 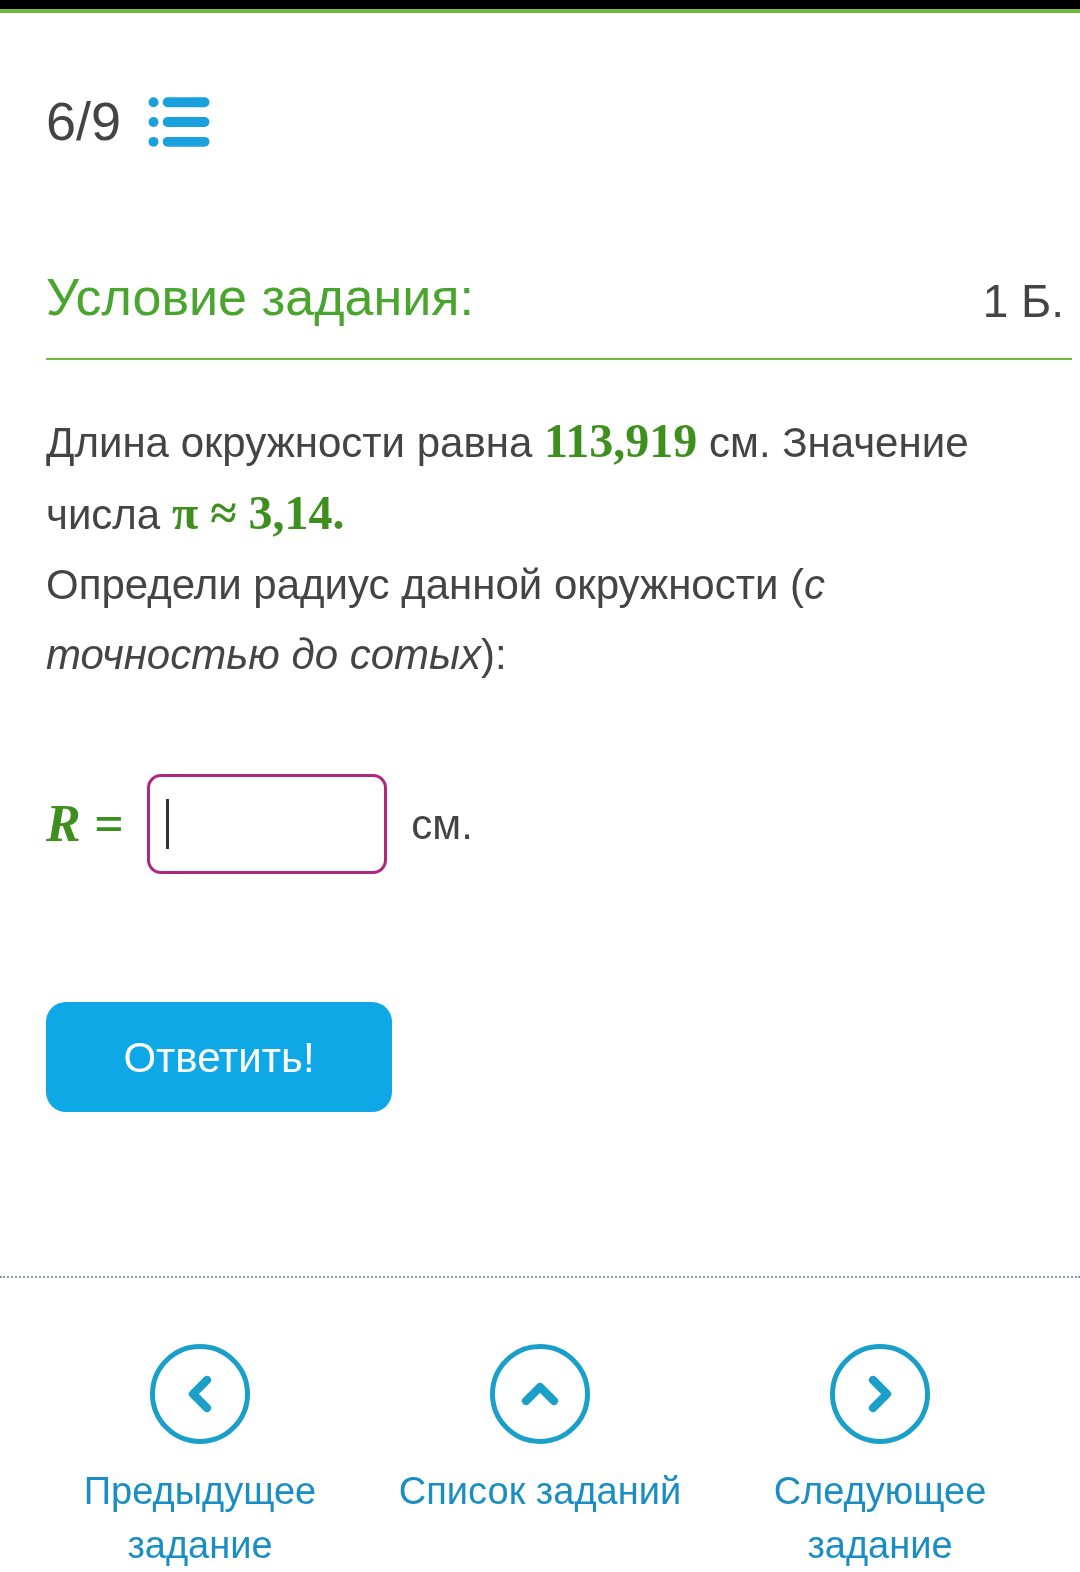 What do you see at coordinates (442, 824) in the screenshot?
I see `unit-label: см.` at bounding box center [442, 824].